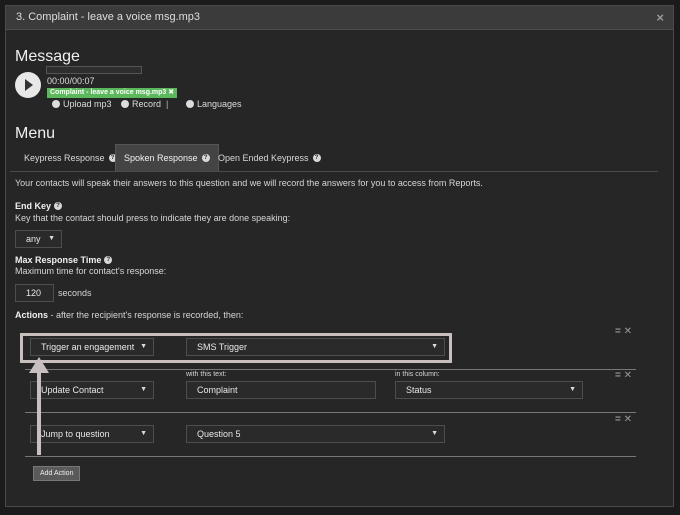 Image resolution: width=680 pixels, height=515 pixels. I want to click on record-icon, so click(125, 104).